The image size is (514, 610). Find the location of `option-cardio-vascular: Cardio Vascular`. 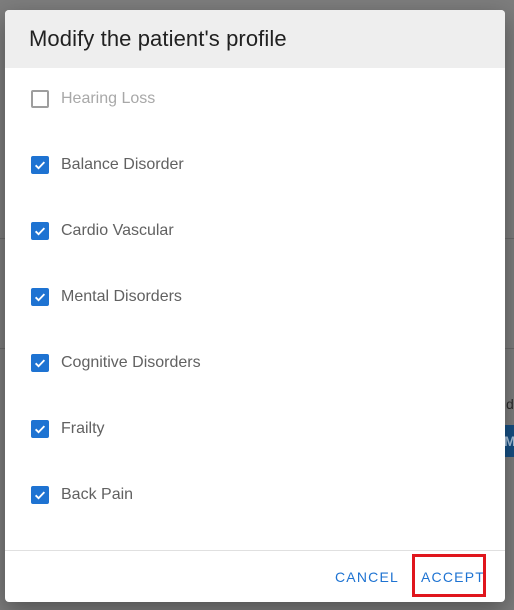

option-cardio-vascular: Cardio Vascular is located at coordinates (102, 231).